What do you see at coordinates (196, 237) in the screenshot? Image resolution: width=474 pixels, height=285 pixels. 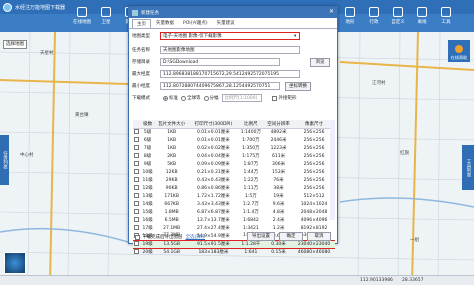 I see `select-all-link: 全选|清除` at bounding box center [196, 237].